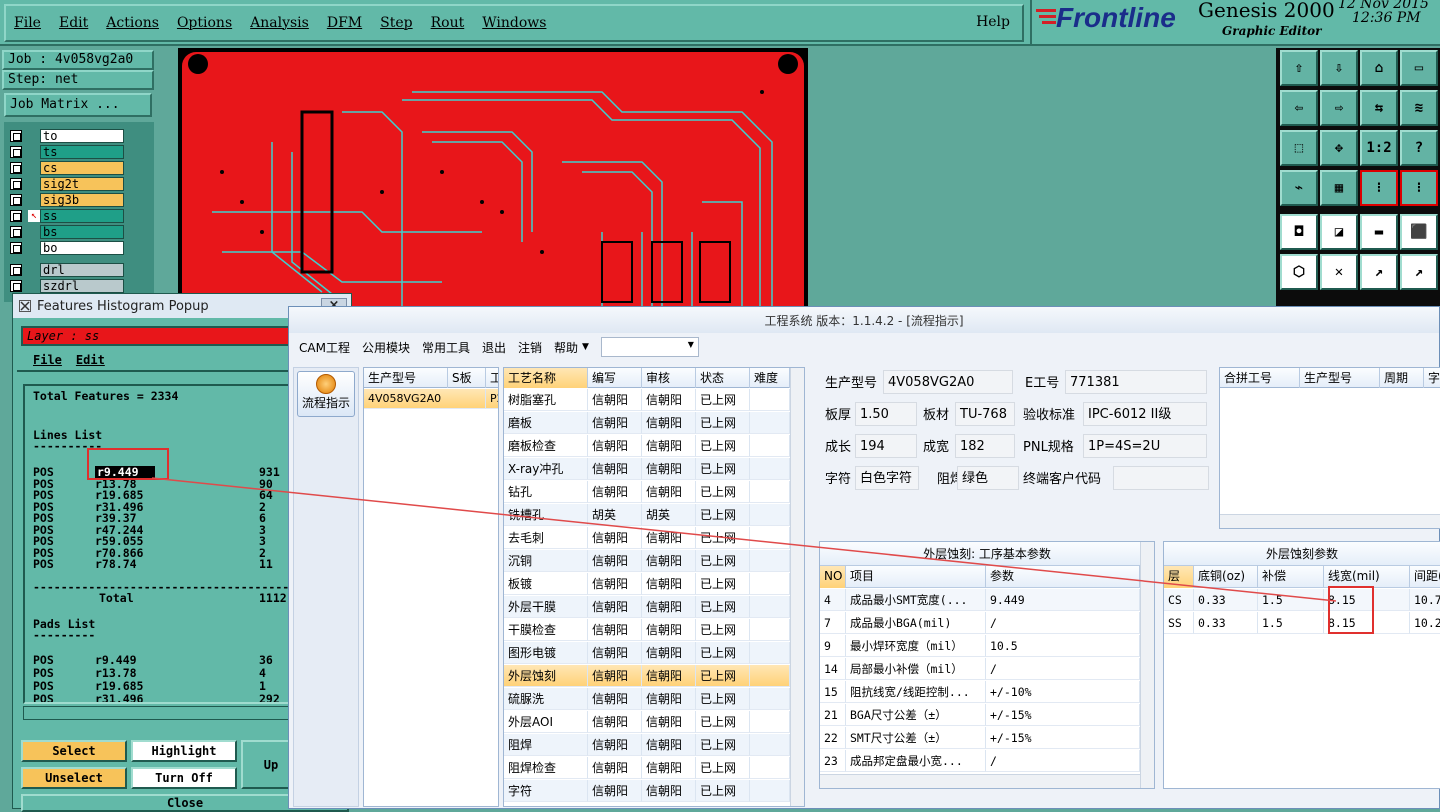 This screenshot has width=1440, height=812. Describe the element at coordinates (406, 378) in the screenshot. I see `job-col-model: 生产型号` at that location.